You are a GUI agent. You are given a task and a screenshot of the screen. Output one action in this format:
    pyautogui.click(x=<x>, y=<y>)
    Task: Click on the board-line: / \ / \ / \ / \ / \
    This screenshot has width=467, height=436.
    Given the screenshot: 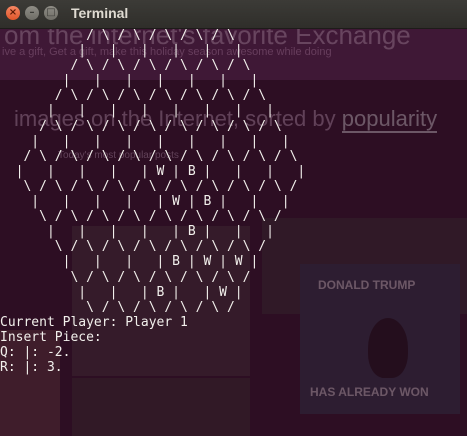 What is the action you would take?
    pyautogui.click(x=117, y=35)
    